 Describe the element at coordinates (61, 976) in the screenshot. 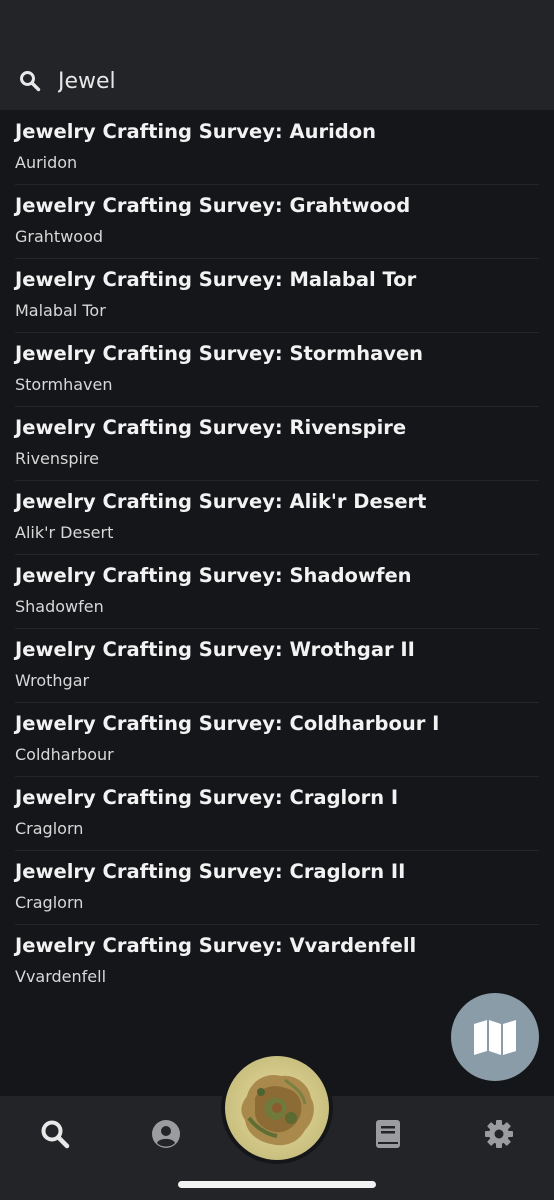

I see `result-subtitle: Vvardenfell` at that location.